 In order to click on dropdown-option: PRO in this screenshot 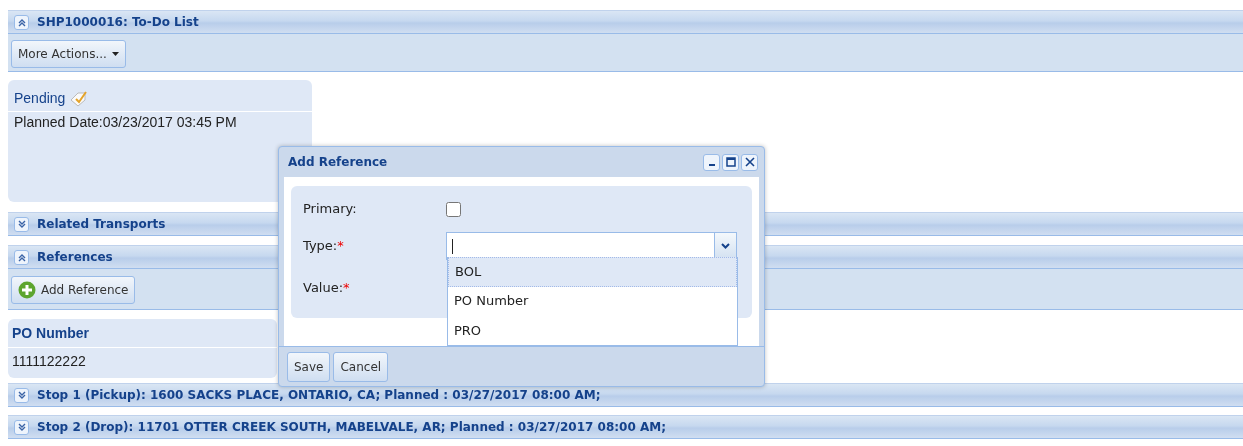, I will do `click(592, 331)`.